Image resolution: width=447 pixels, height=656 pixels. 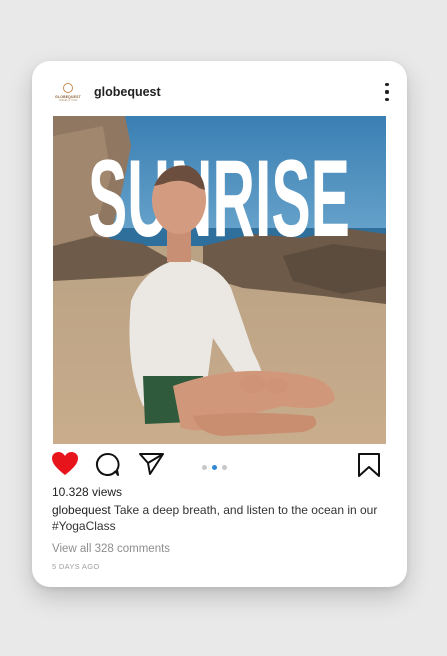 I want to click on post-timestamp: 5 DAYS AGO, so click(x=76, y=566).